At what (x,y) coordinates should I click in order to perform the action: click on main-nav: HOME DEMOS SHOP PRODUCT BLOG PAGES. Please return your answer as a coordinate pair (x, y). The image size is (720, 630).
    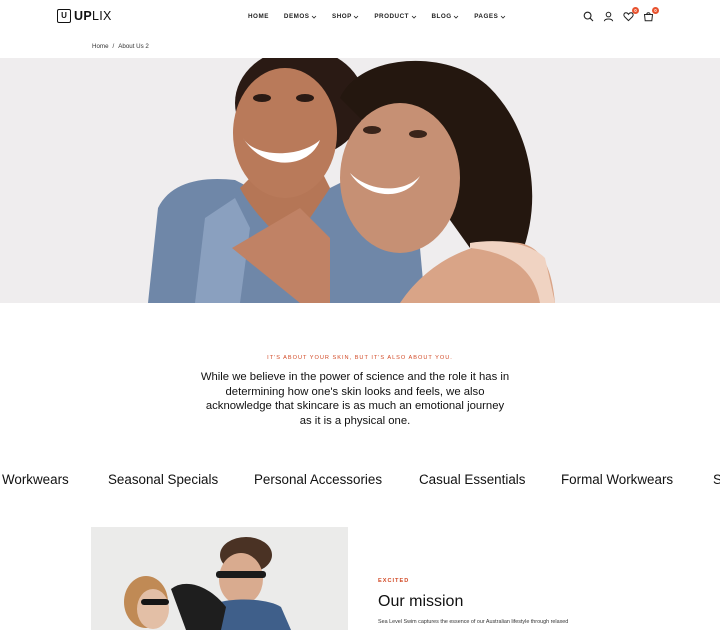
    Looking at the image, I should click on (384, 16).